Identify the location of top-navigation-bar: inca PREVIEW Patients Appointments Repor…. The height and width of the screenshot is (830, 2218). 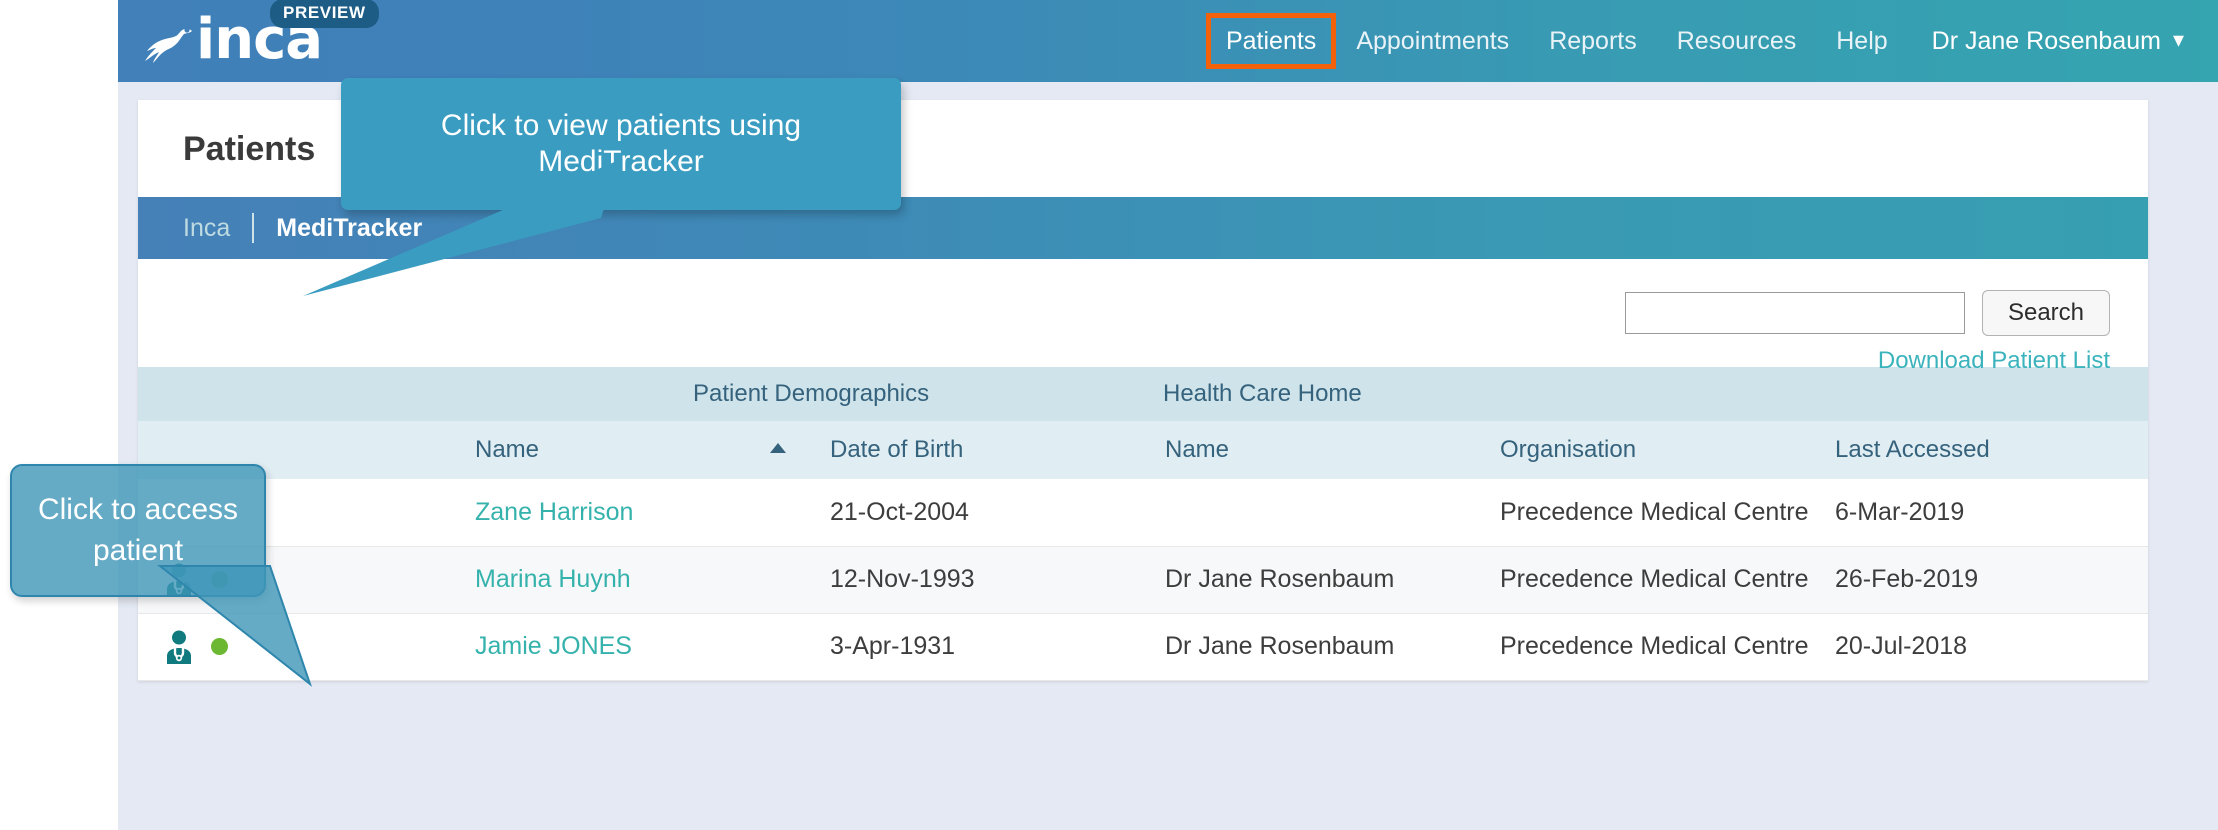
(1168, 41).